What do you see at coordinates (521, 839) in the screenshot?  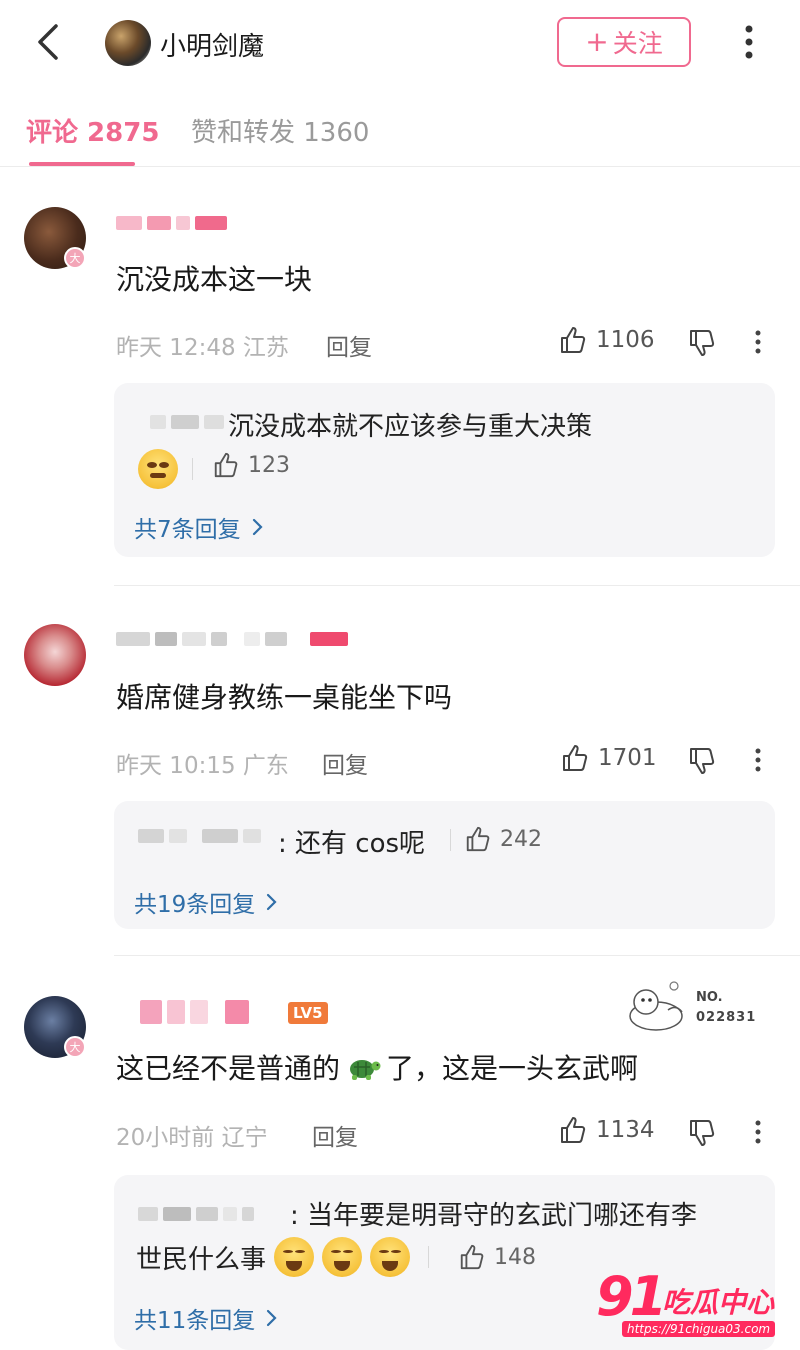 I see `reply-like-count: 242` at bounding box center [521, 839].